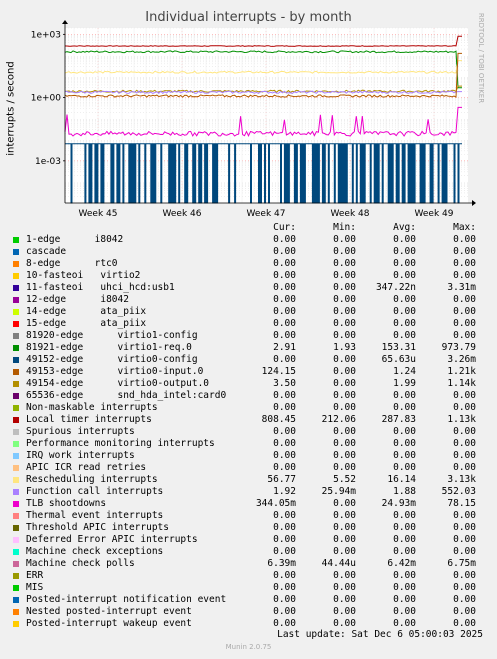 This screenshot has width=497, height=659. Describe the element at coordinates (278, 419) in the screenshot. I see `legend-cur-value: 808.45` at that location.